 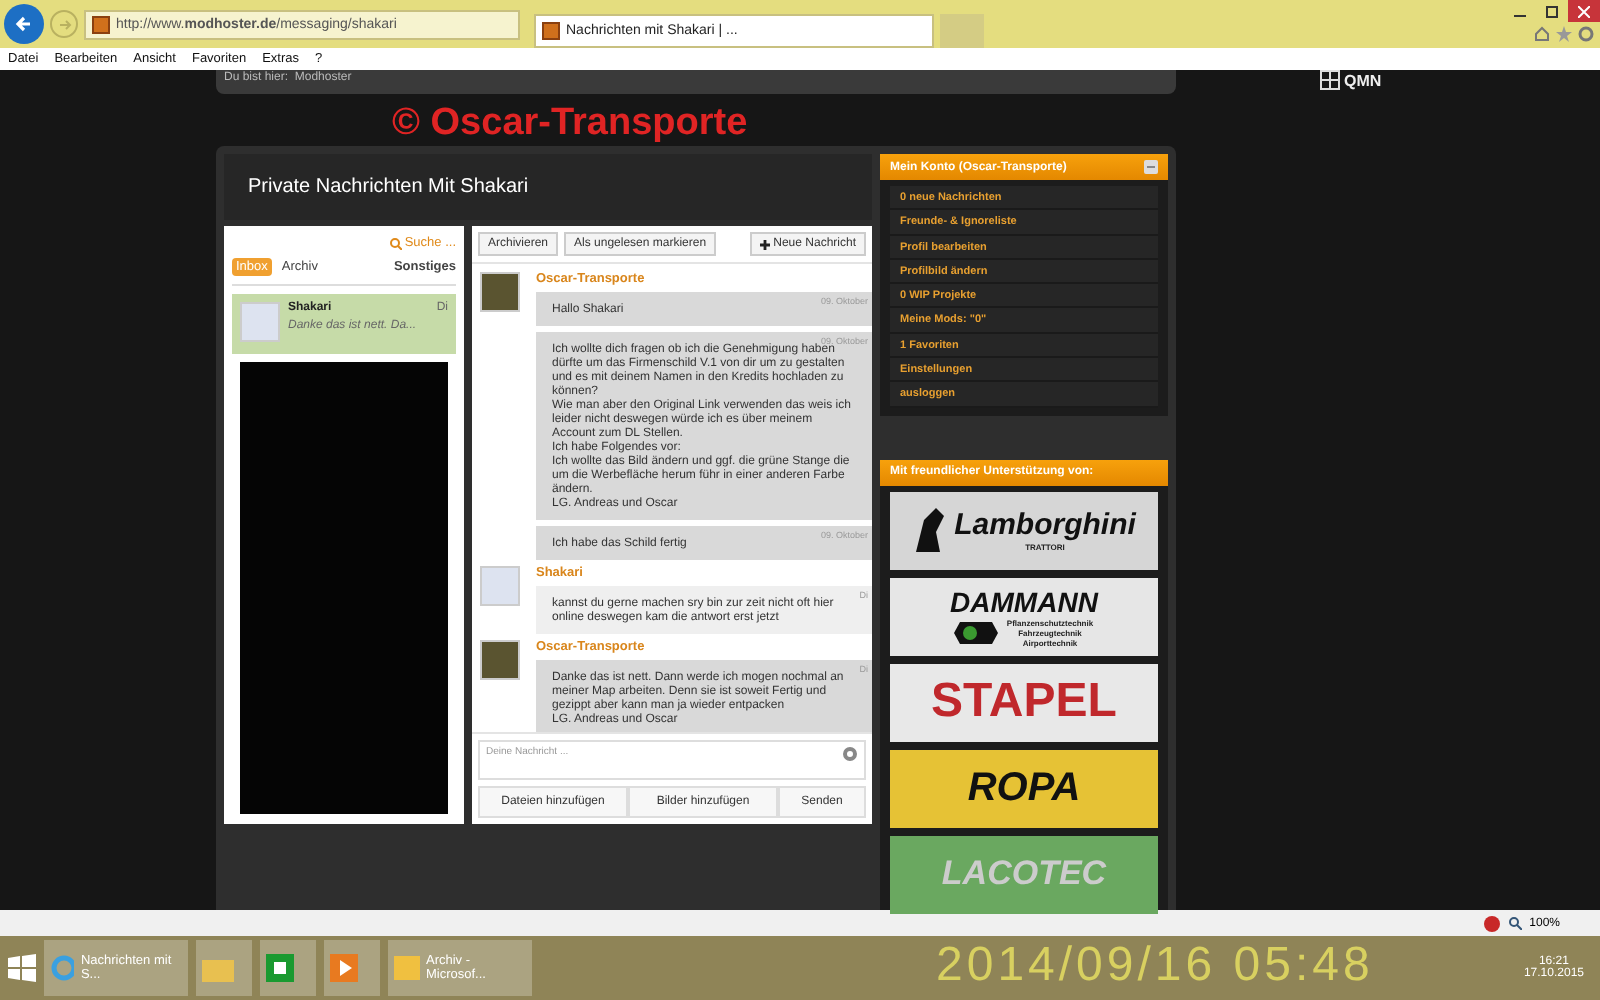 What do you see at coordinates (976, 632) in the screenshot?
I see `hexagon-icon` at bounding box center [976, 632].